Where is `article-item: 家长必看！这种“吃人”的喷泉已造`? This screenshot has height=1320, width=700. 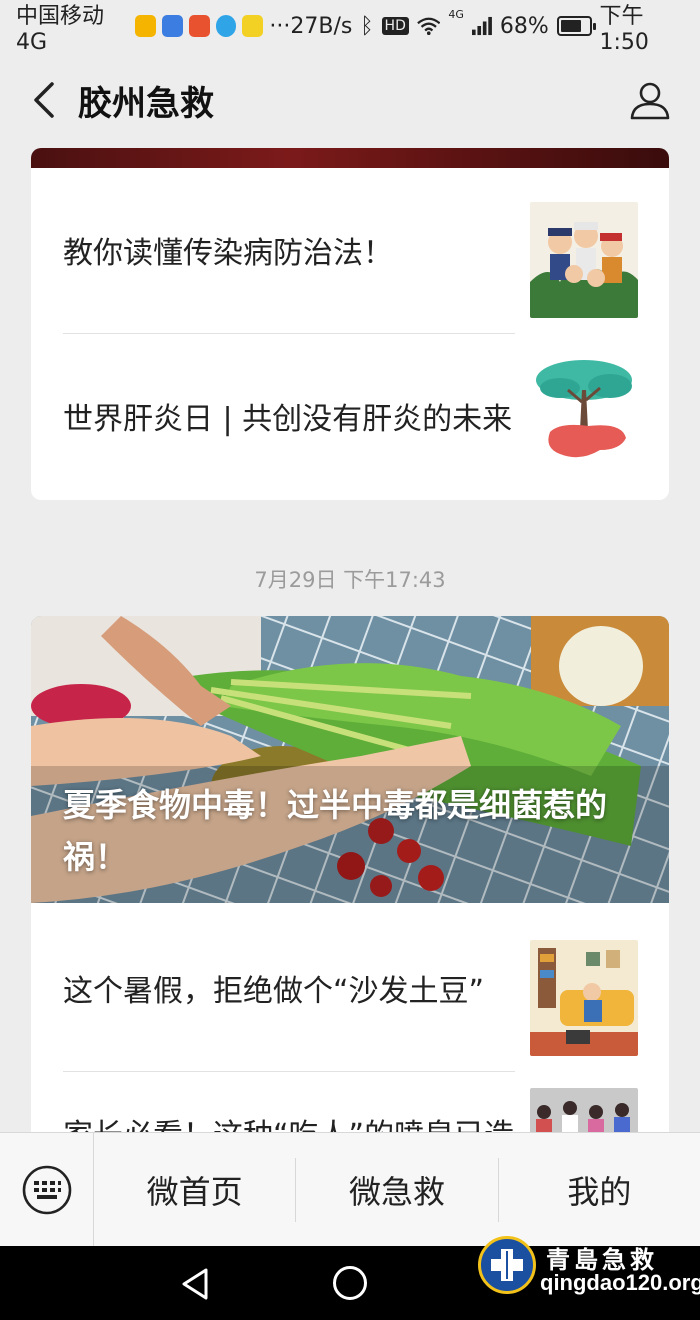 article-item: 家长必看！这种“吃人”的喷泉已造 is located at coordinates (350, 1102).